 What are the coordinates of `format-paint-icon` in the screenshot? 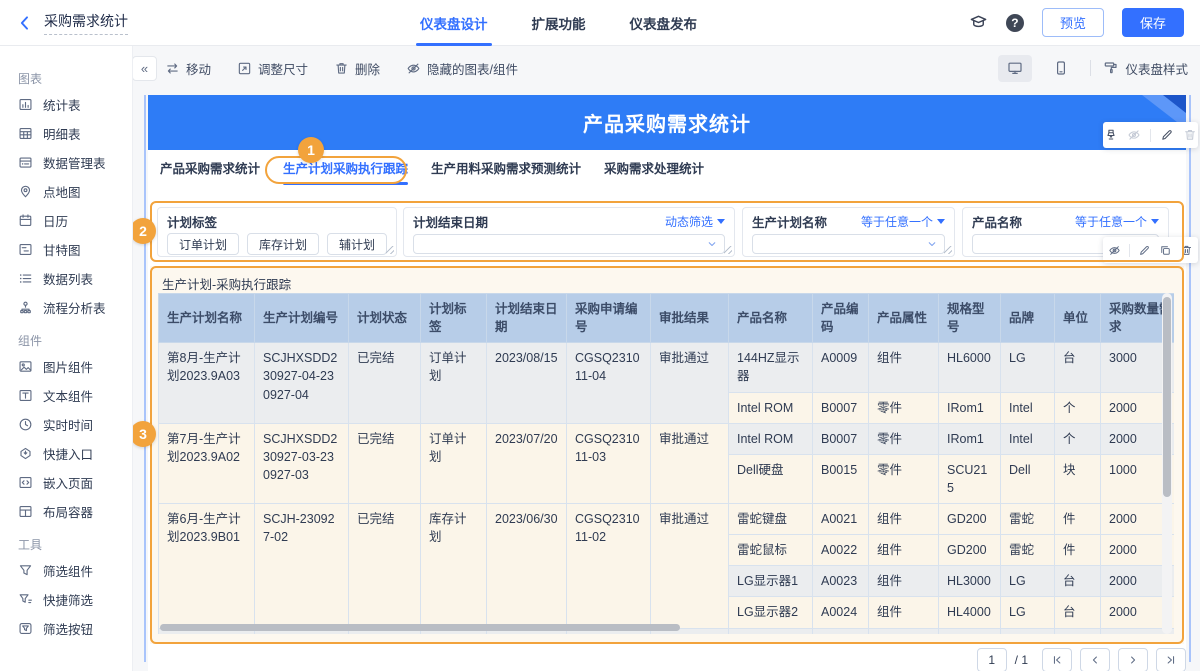 It's located at (1111, 135).